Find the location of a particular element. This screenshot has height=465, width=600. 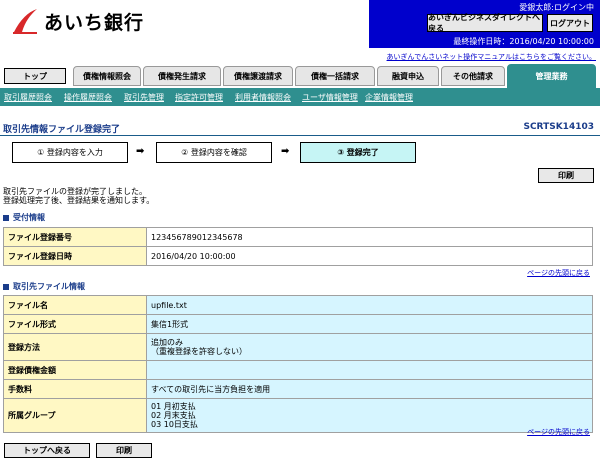

screen-code: SCRTSK14103 is located at coordinates (558, 127).